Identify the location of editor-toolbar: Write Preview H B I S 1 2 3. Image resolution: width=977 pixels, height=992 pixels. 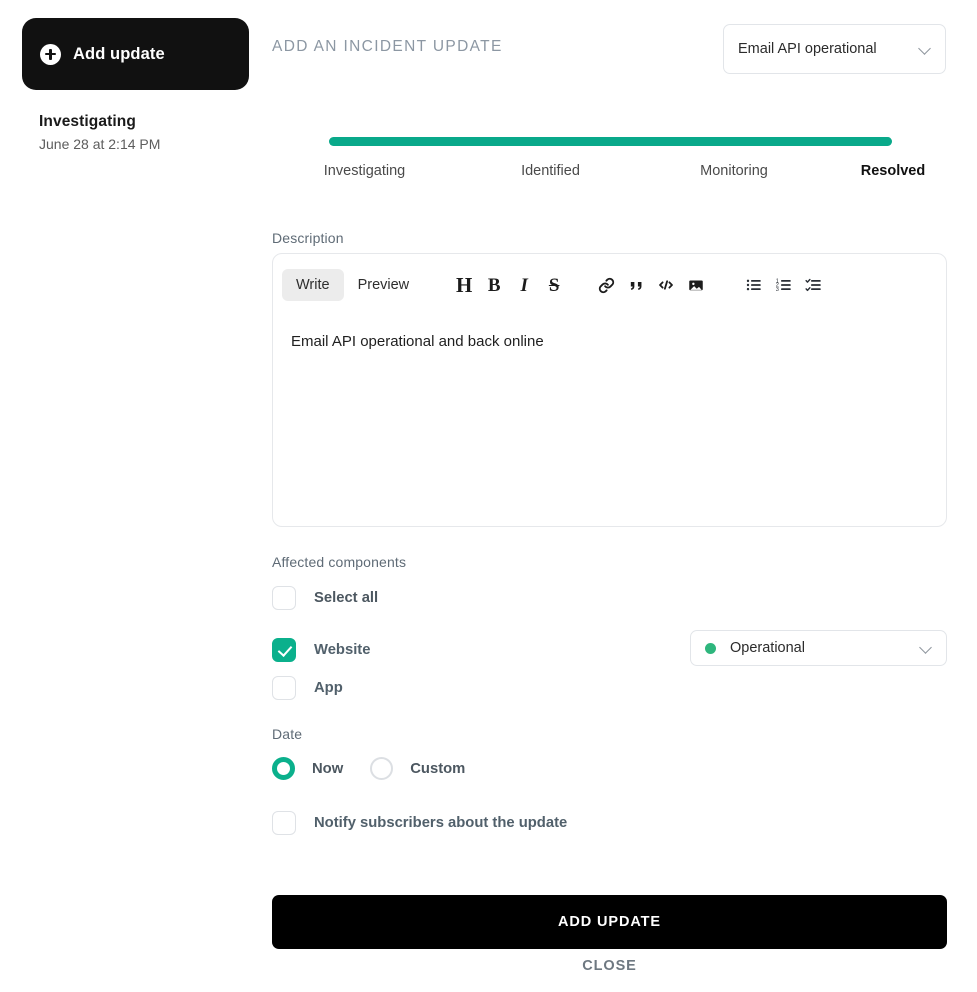
(610, 285).